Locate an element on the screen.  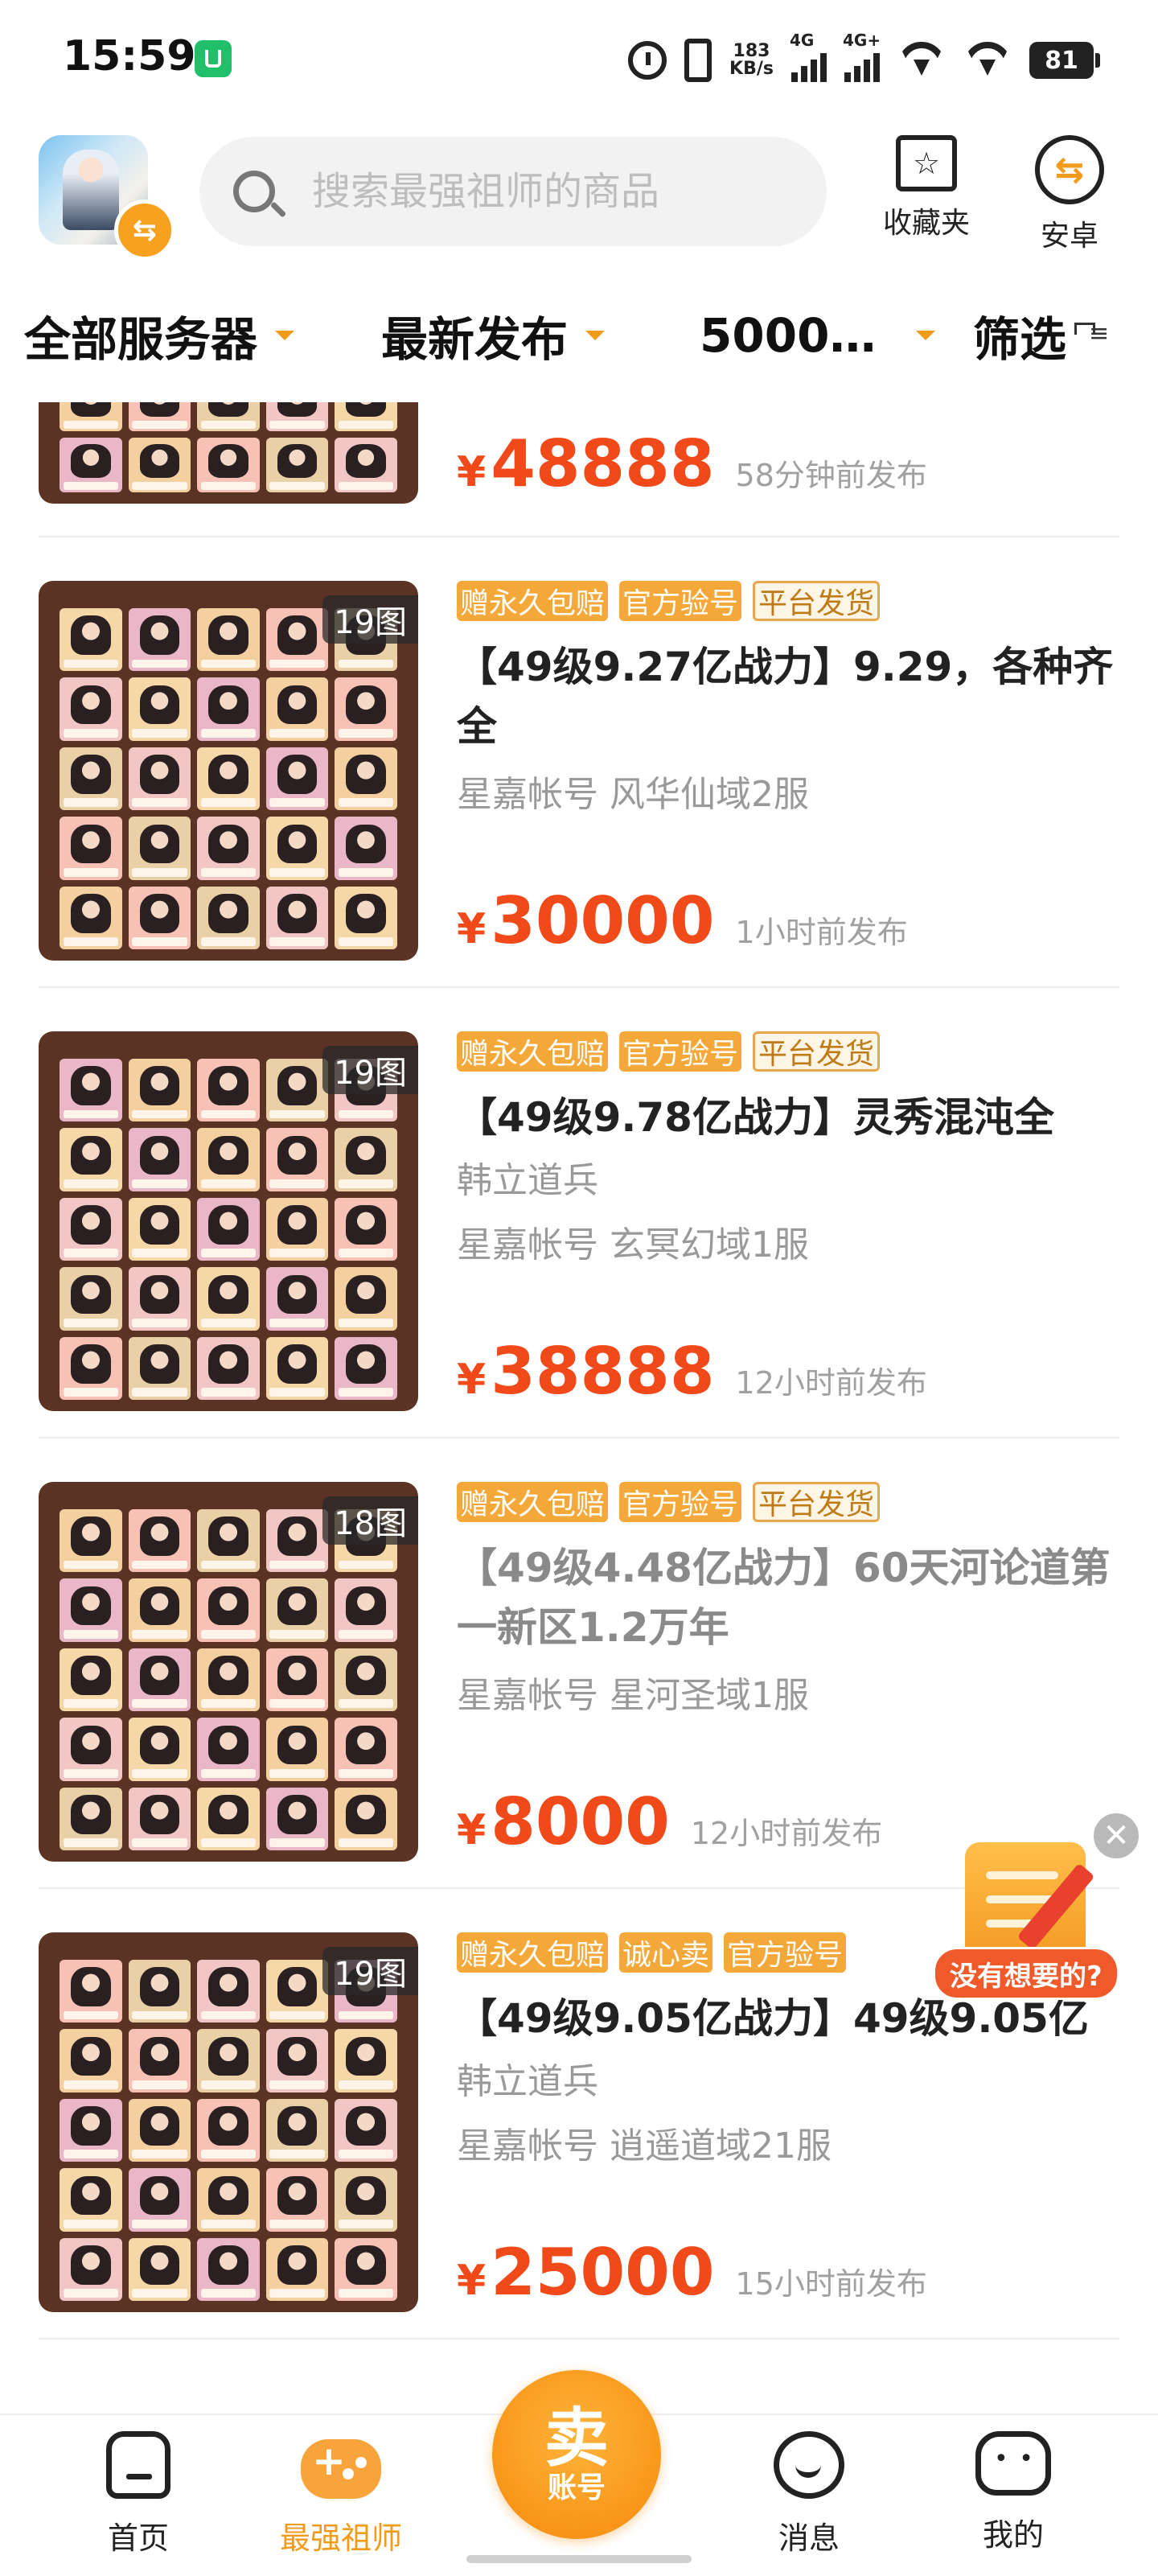
listing-price: 48888 is located at coordinates (603, 463).